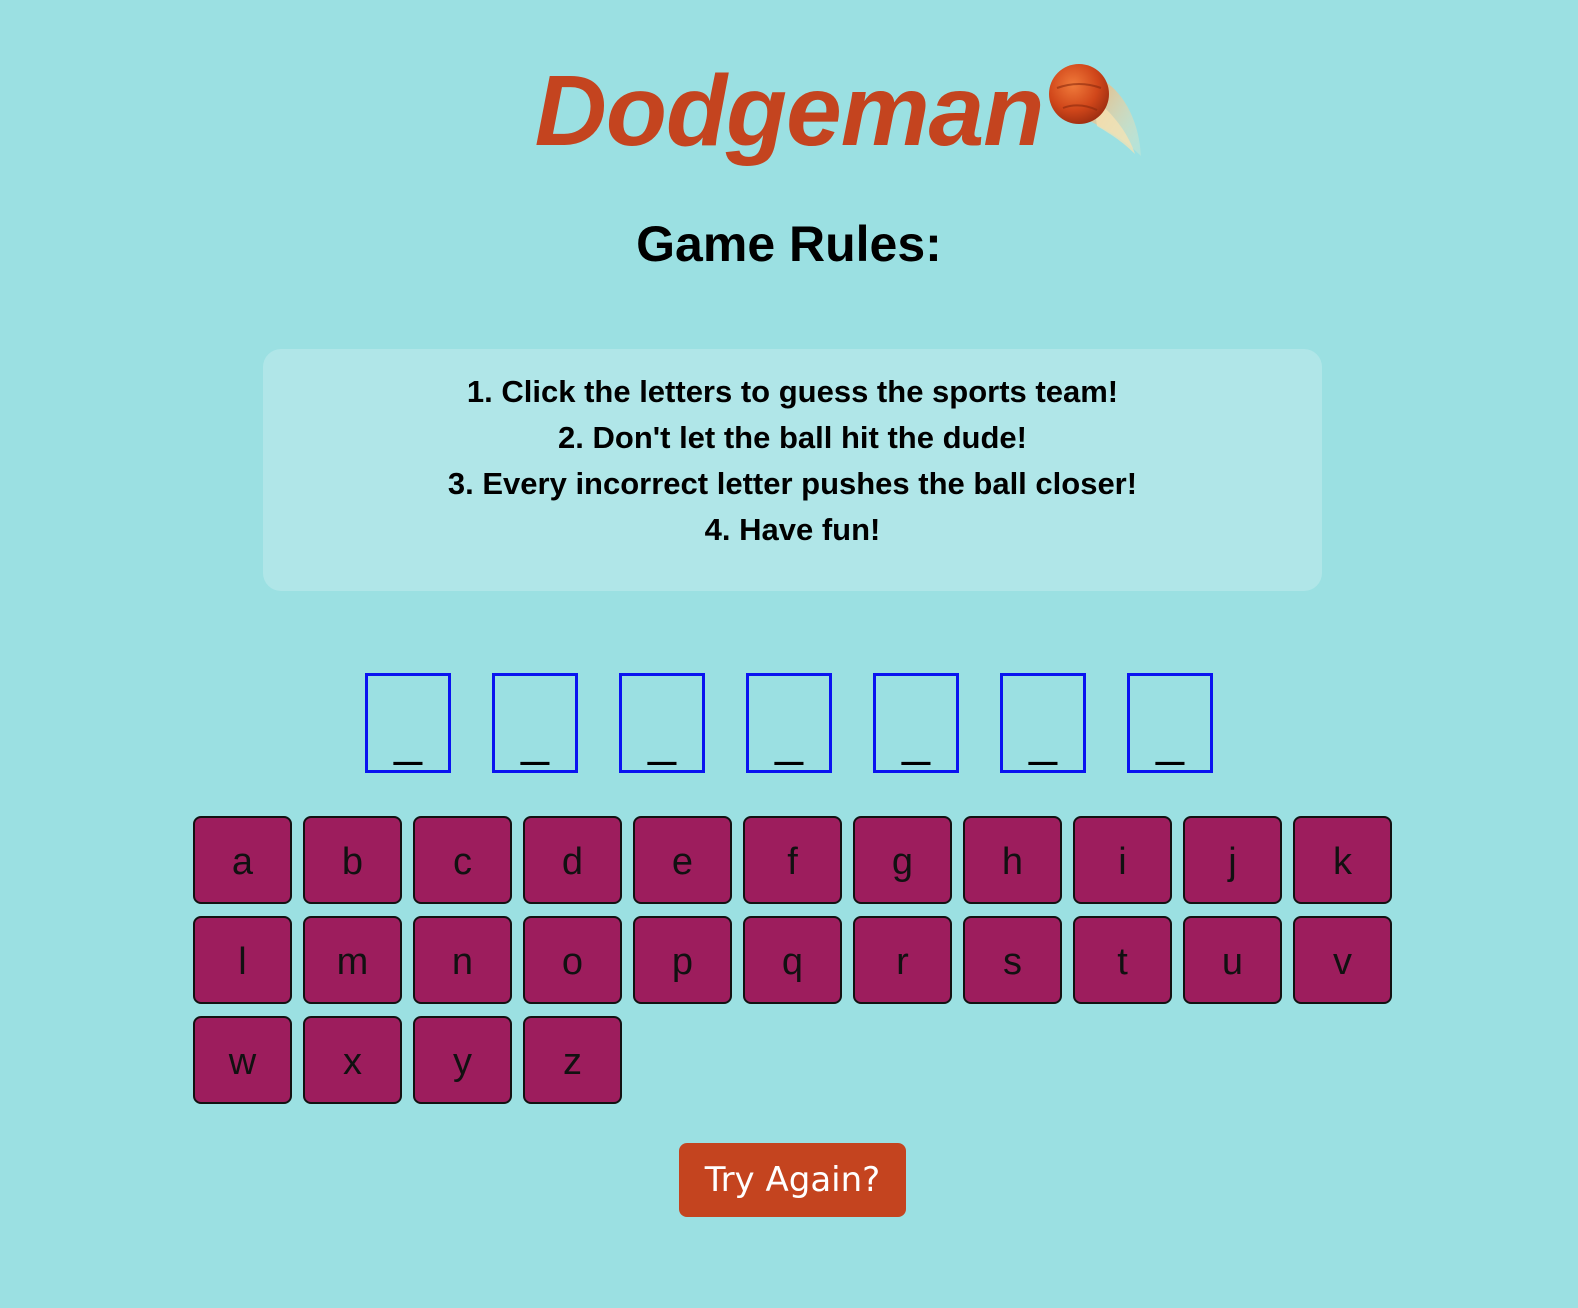 This screenshot has height=1308, width=1578. I want to click on letter-key-b: b, so click(352, 860).